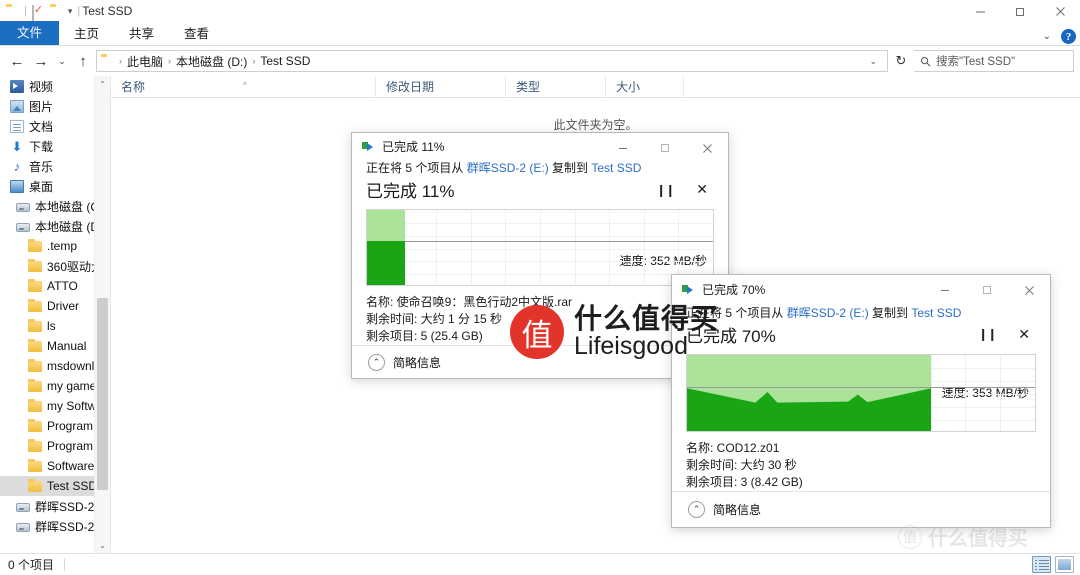 This screenshot has height=575, width=1080. I want to click on scroll-down-arrow-icon: ⌄, so click(102, 545).